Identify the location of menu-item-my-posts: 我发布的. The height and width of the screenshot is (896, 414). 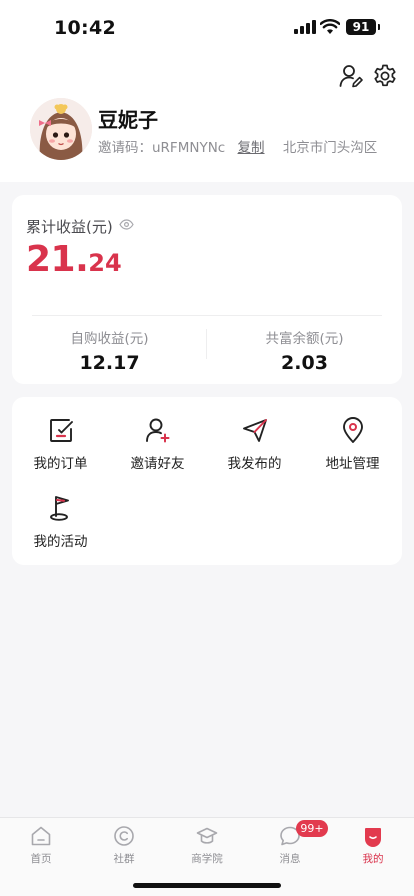
(254, 444).